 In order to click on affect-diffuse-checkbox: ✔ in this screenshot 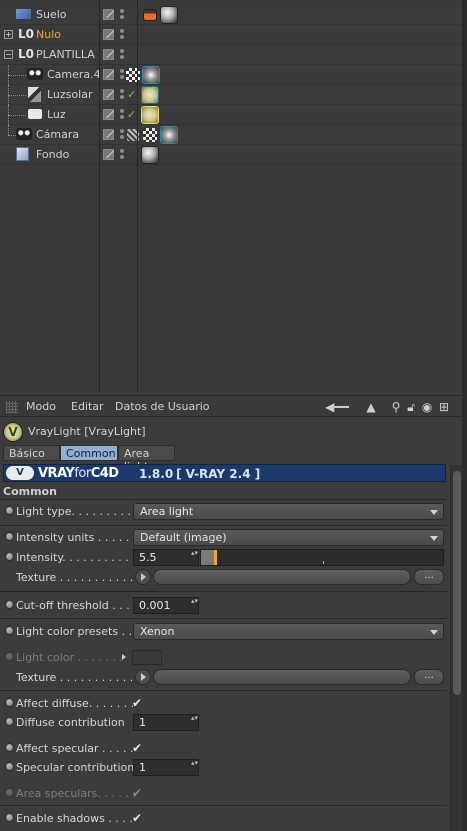, I will do `click(137, 703)`.